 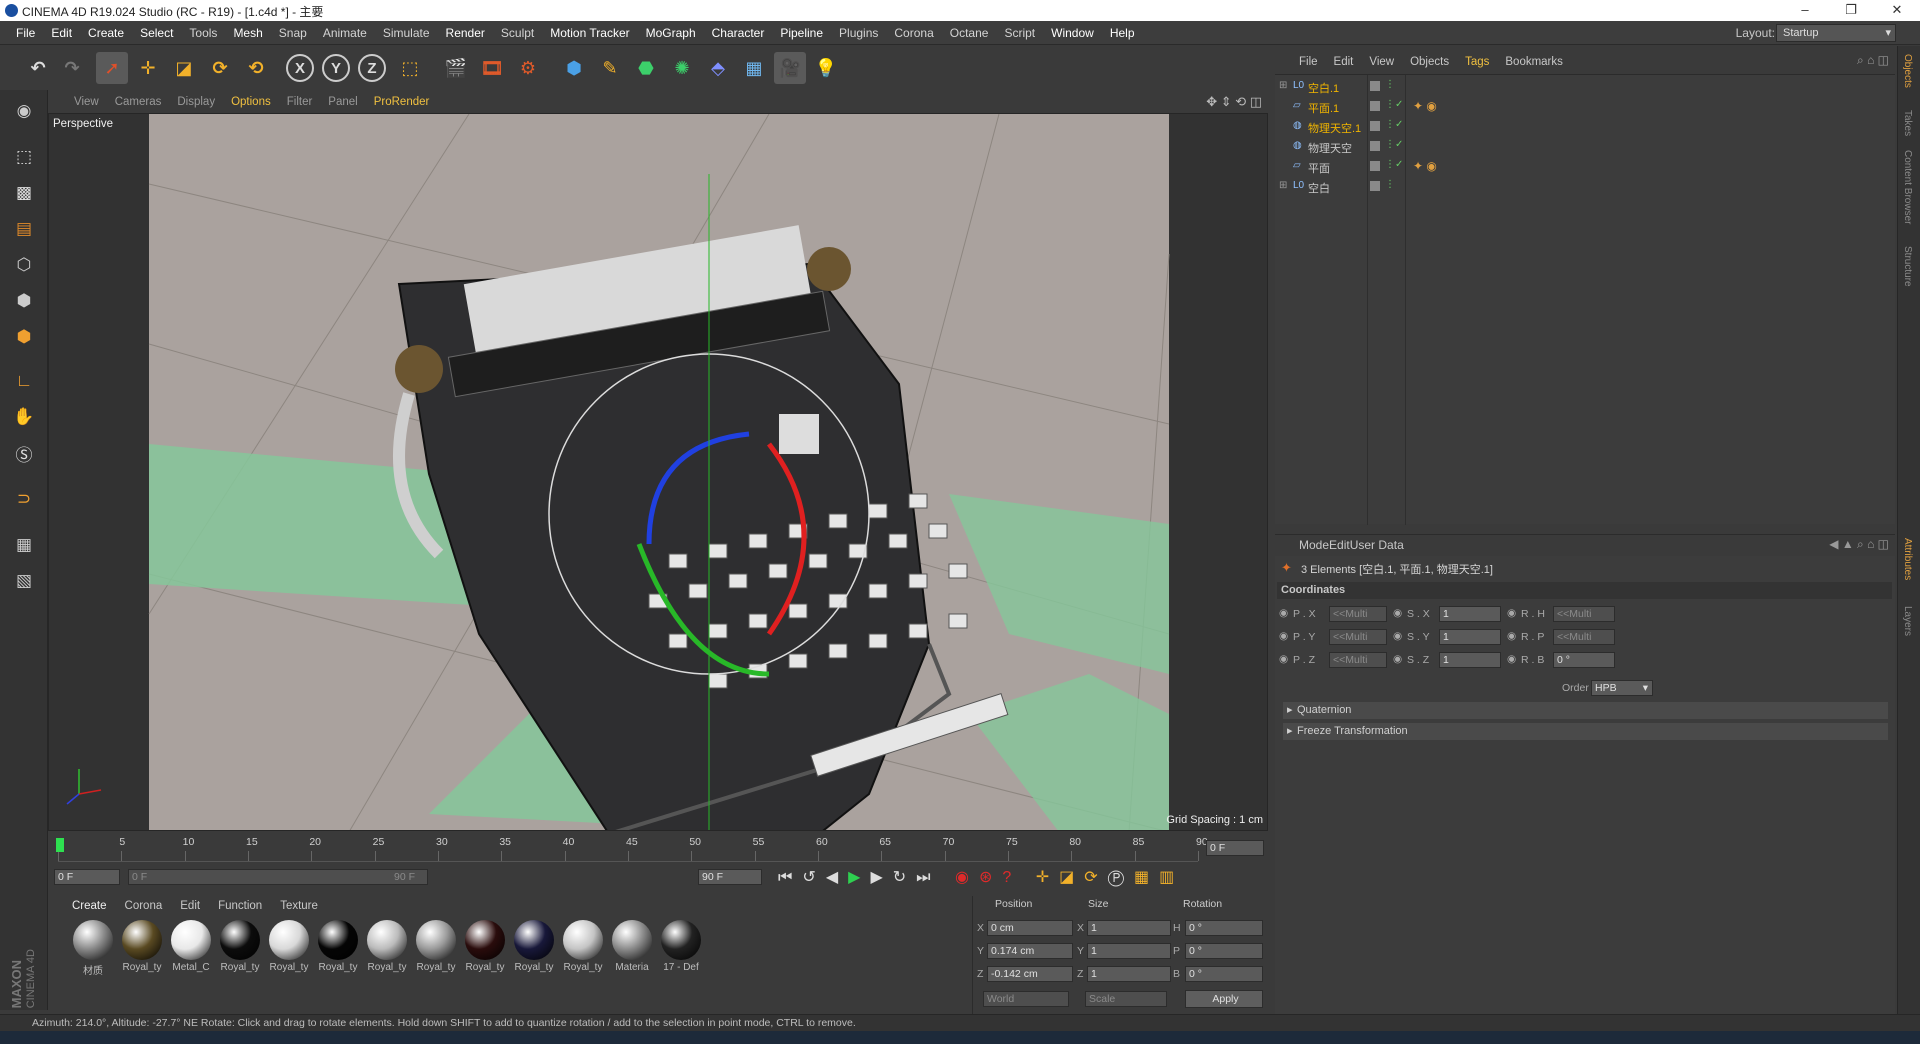 I want to click on freeze-transformation-fold: ▸ Freeze Transformation, so click(x=1585, y=731).